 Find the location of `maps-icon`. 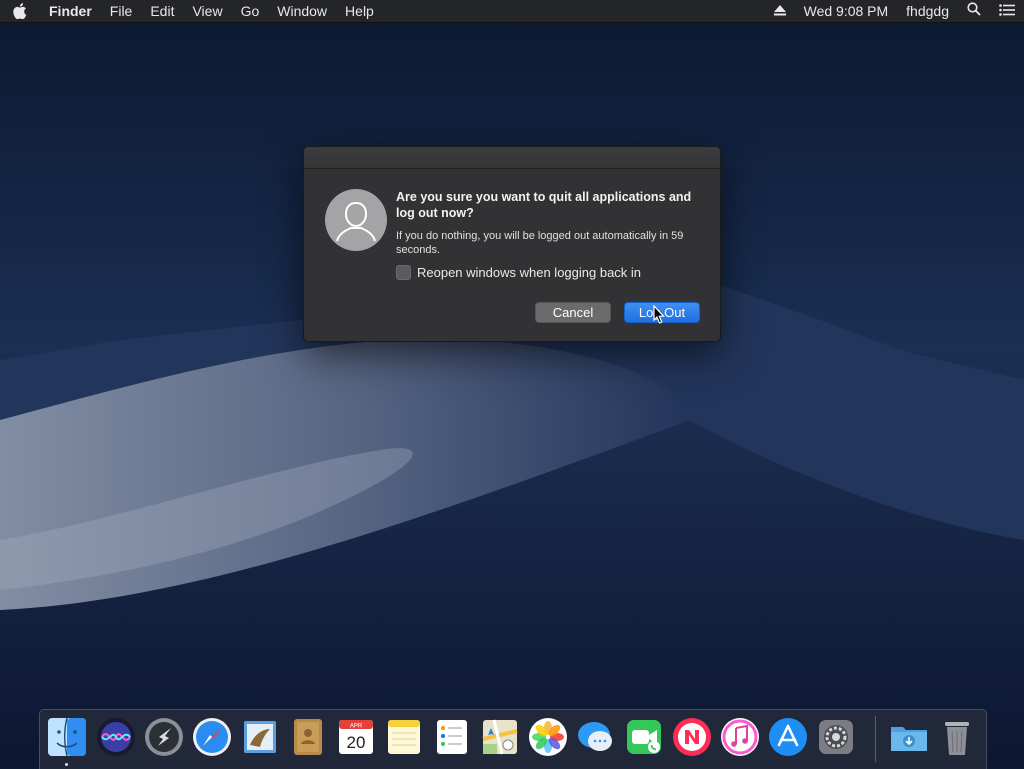

maps-icon is located at coordinates (500, 737).